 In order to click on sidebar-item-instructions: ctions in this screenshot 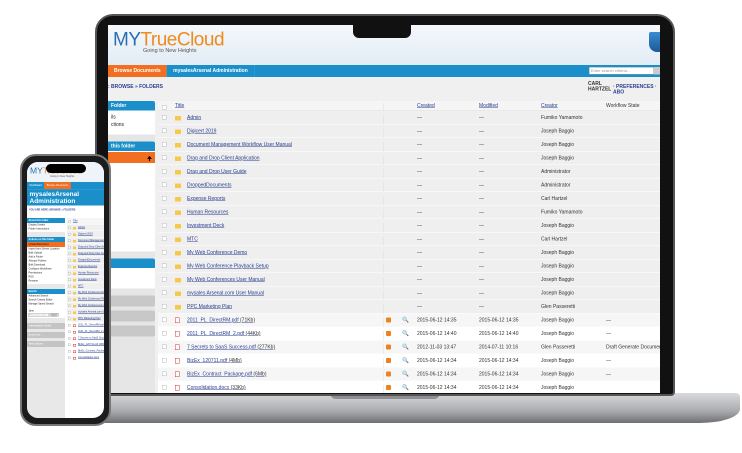, I will do `click(131, 128)`.